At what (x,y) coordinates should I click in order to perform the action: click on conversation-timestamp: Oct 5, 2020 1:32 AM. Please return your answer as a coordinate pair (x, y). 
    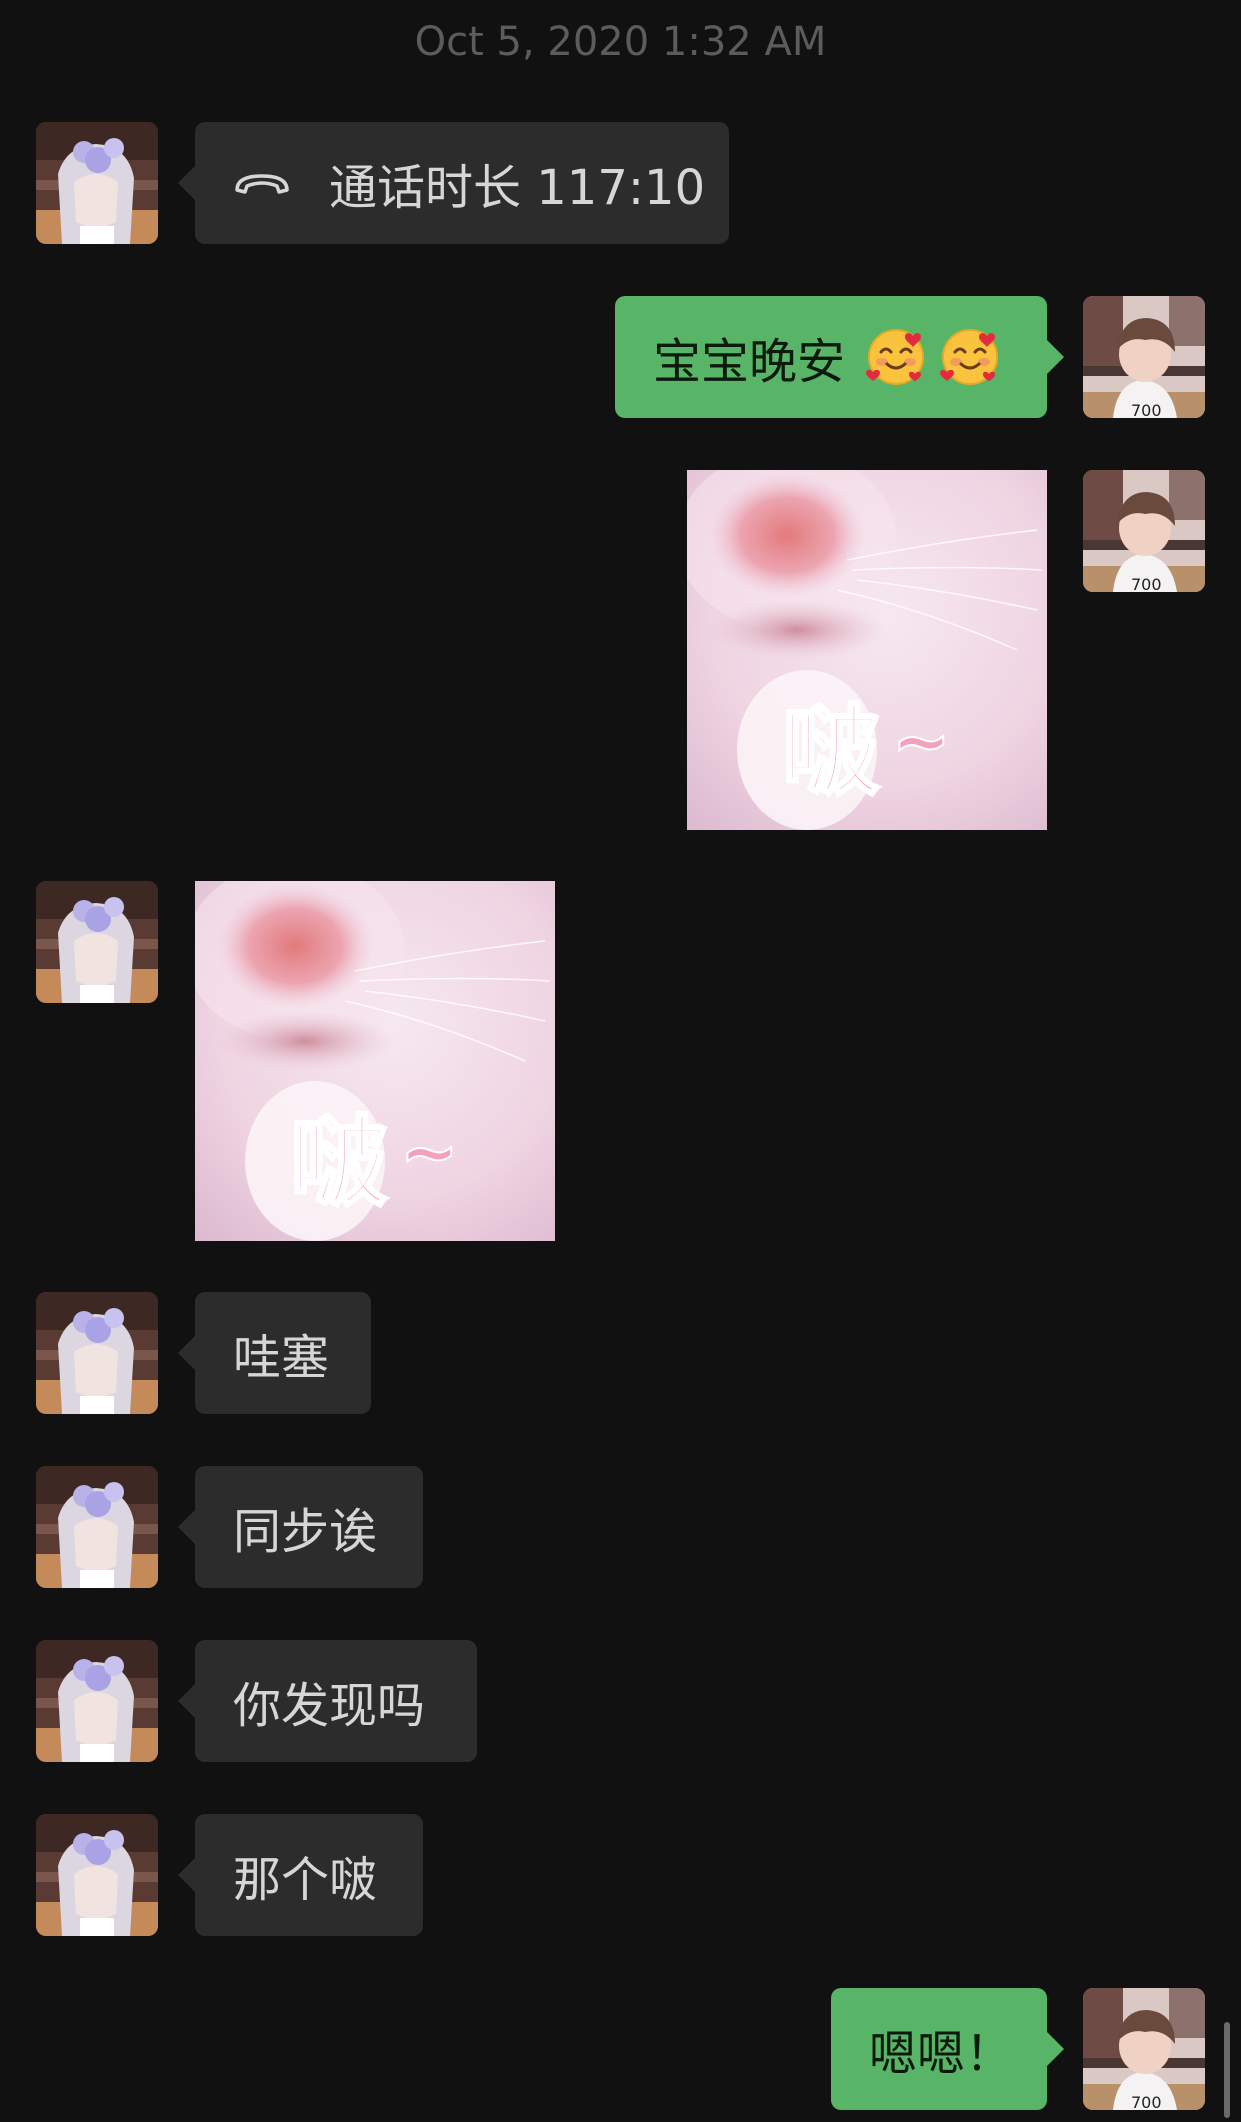
    Looking at the image, I should click on (620, 42).